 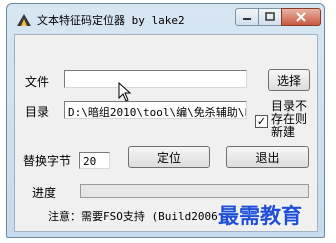 I want to click on close-button, so click(x=301, y=17).